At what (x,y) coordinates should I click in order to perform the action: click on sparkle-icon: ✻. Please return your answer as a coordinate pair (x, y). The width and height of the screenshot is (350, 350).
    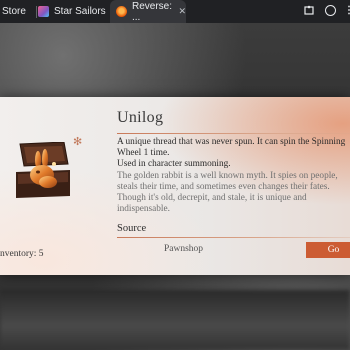
    Looking at the image, I should click on (78, 142).